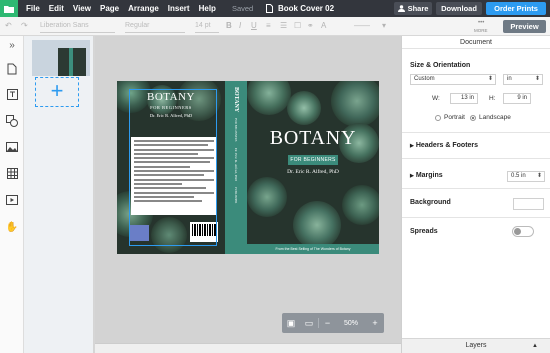 This screenshot has width=550, height=353. Describe the element at coordinates (454, 117) in the screenshot. I see `portrait-label: Portrait` at that location.